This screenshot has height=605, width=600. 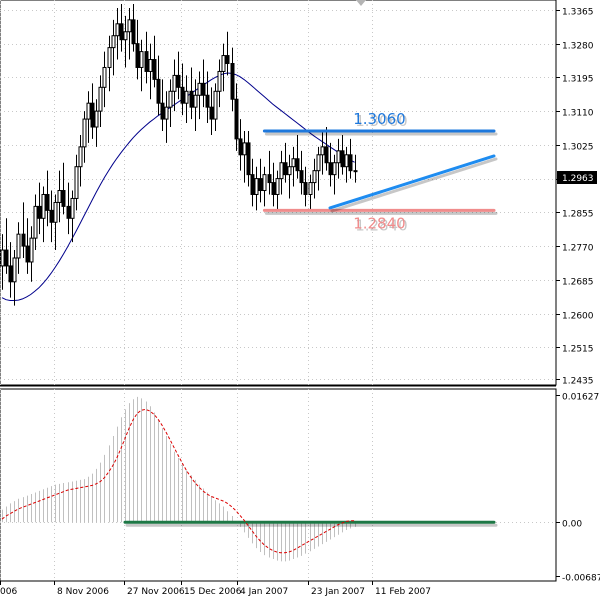 What do you see at coordinates (578, 148) in the screenshot?
I see `price-tick-label: 1.3025` at bounding box center [578, 148].